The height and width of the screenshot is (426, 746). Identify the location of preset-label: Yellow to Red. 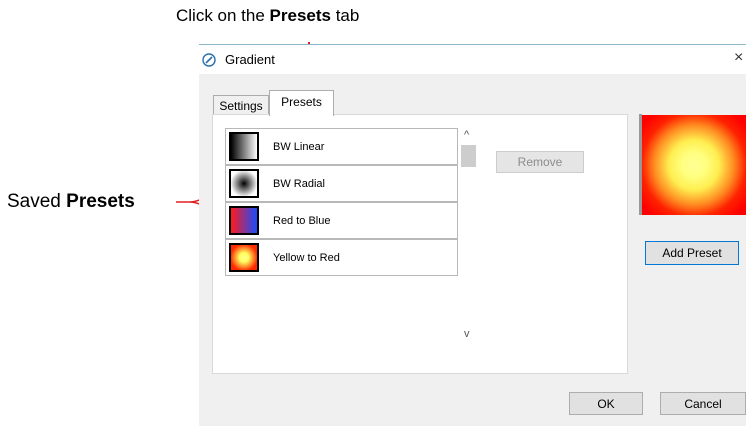
(306, 258).